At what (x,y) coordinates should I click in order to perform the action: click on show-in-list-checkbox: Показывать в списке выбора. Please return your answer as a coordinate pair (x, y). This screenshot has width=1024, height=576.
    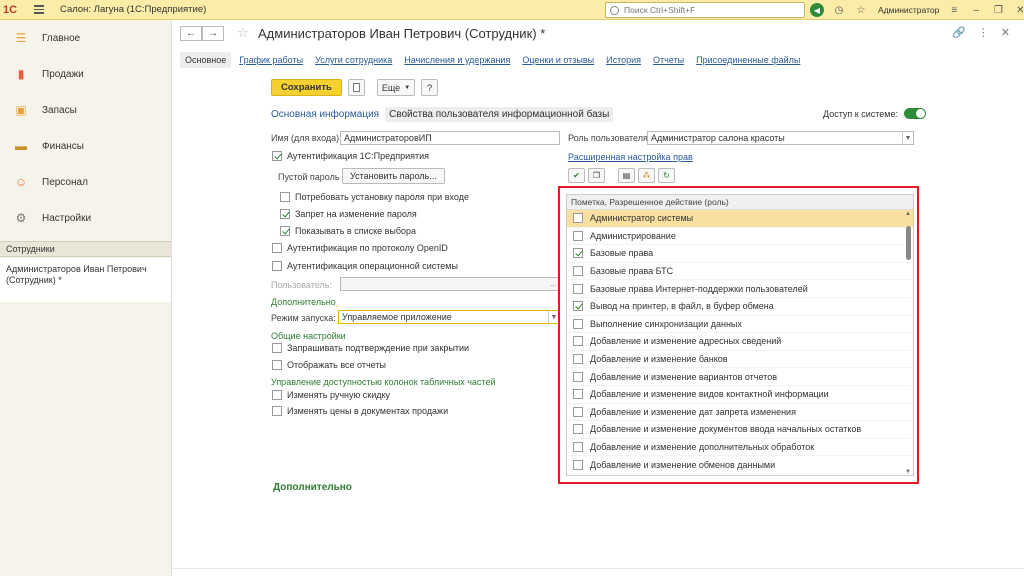
    Looking at the image, I should click on (348, 231).